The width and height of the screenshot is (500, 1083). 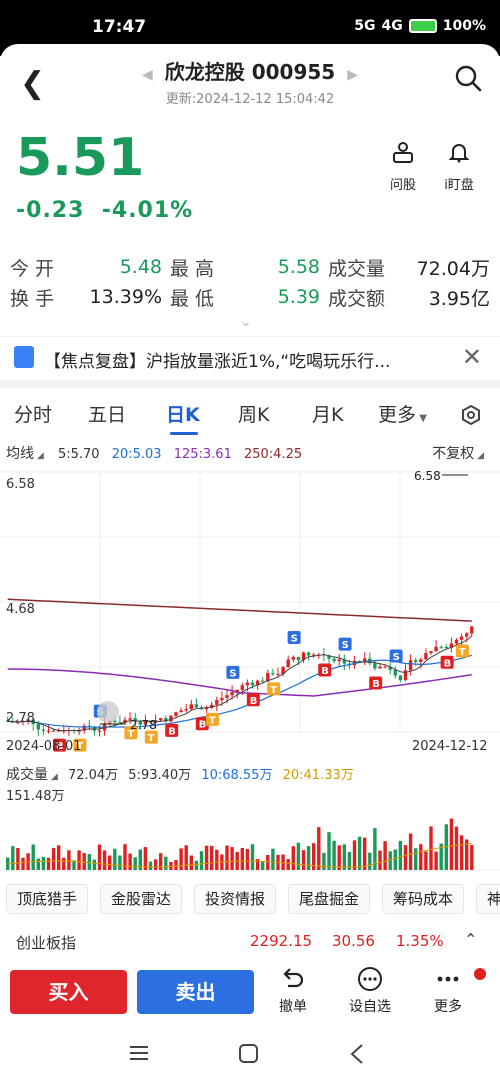 I want to click on tool-top-bottom: 顶底猎手, so click(x=47, y=899).